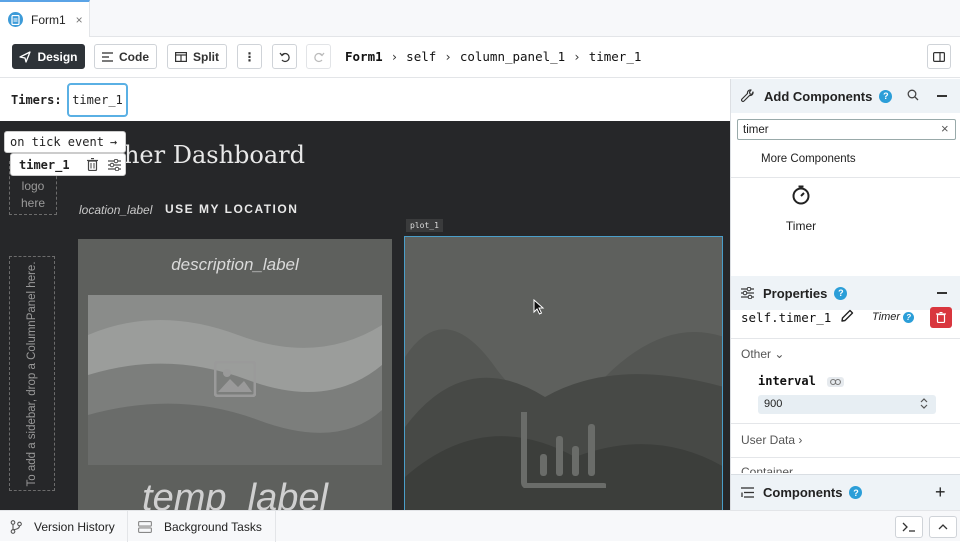 The image size is (960, 542). I want to click on interval-input: 900, so click(847, 404).